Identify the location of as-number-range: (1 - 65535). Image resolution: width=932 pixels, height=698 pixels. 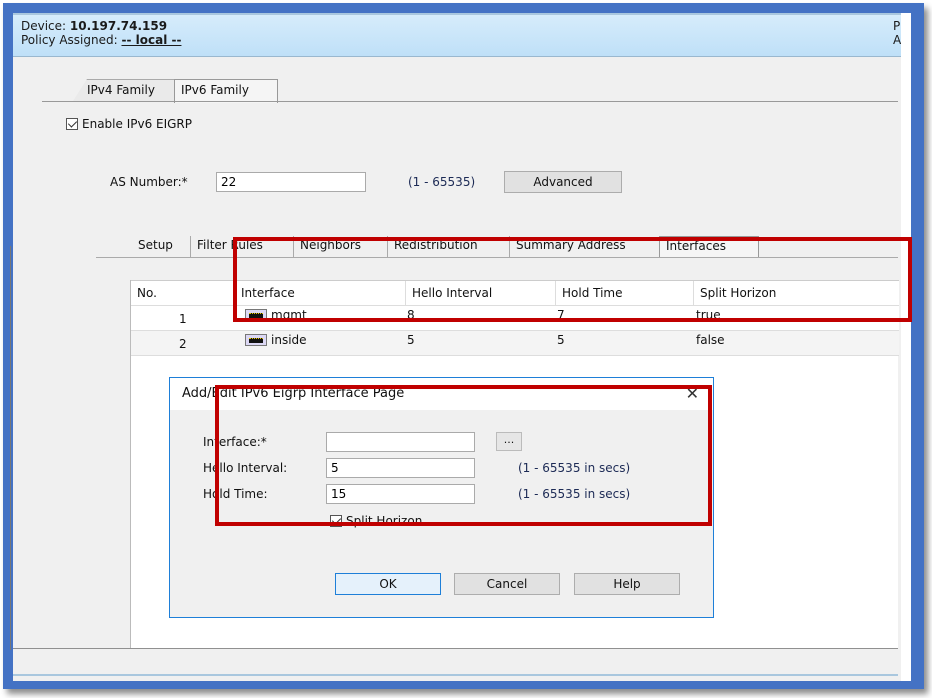
(442, 182).